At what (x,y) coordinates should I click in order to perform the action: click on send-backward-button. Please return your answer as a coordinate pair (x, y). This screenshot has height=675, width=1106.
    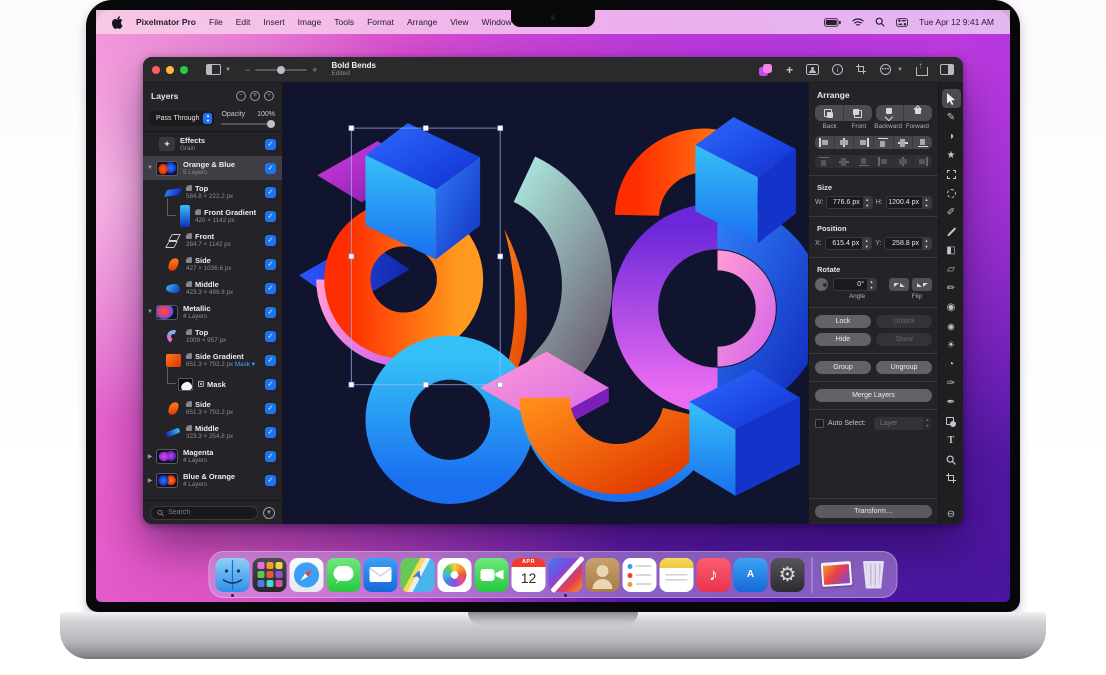
    Looking at the image, I should click on (890, 113).